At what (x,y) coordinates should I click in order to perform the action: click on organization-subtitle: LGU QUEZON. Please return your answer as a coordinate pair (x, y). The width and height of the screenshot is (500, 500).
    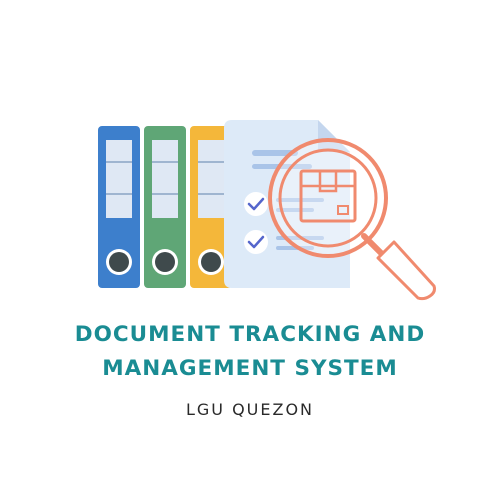
    Looking at the image, I should click on (250, 409).